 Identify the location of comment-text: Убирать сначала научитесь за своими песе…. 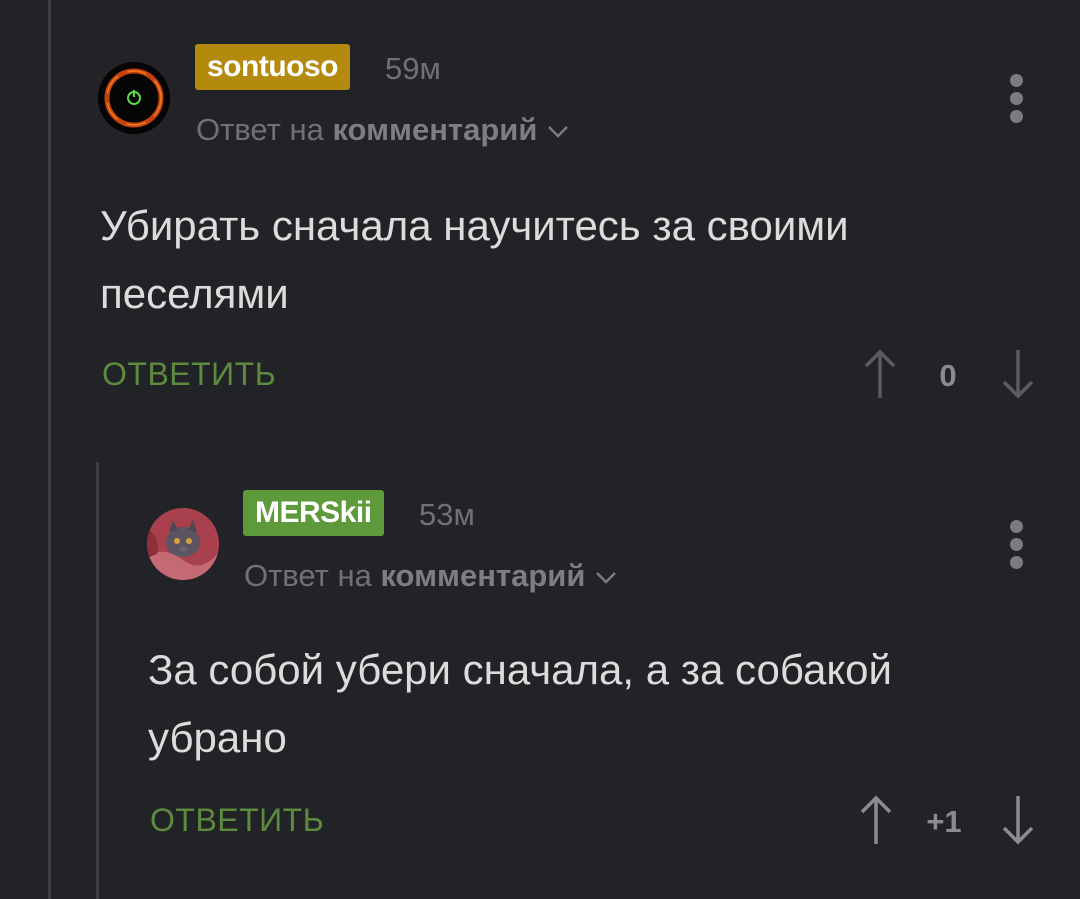
(474, 259).